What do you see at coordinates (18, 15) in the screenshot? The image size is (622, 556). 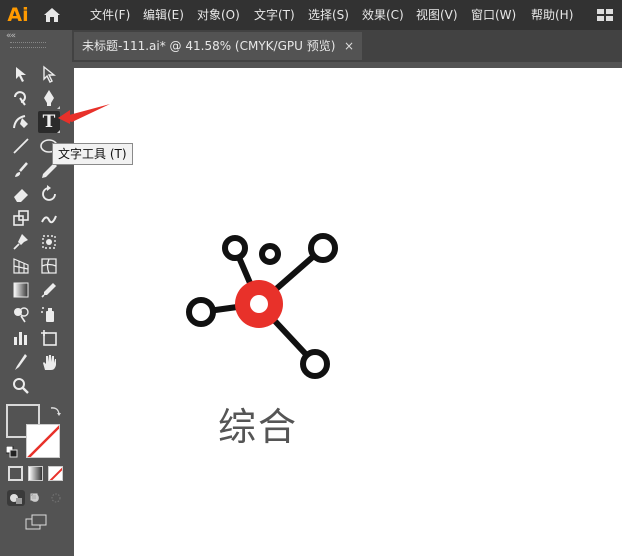 I see `app-logo: Ai` at bounding box center [18, 15].